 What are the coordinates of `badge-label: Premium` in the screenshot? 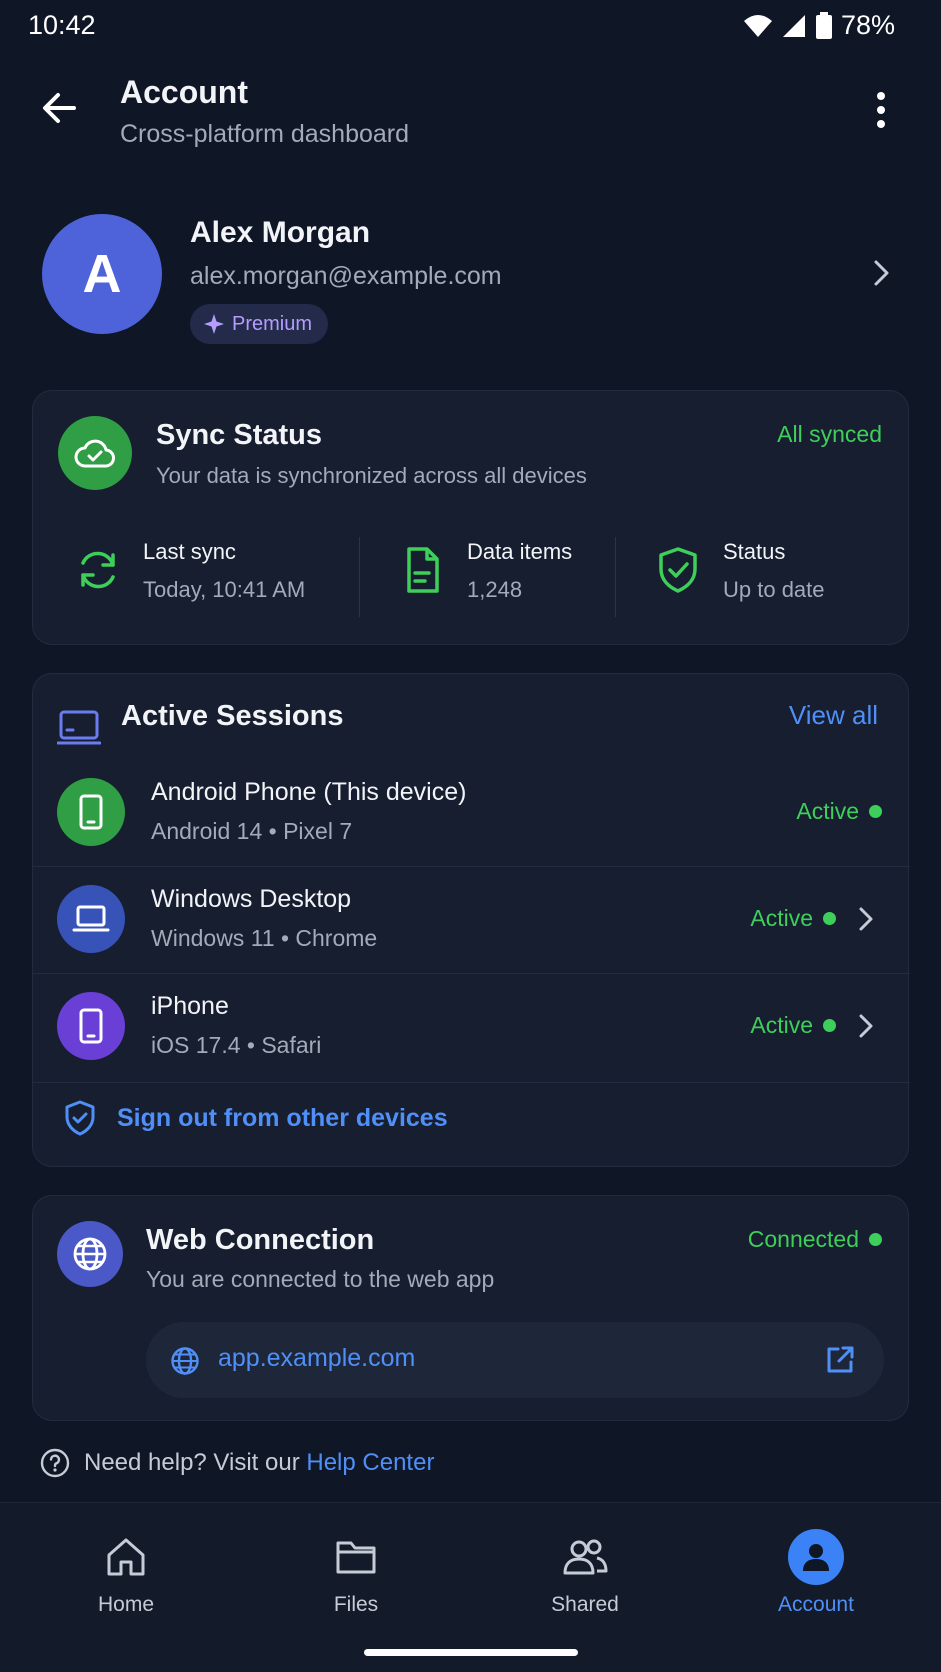 It's located at (272, 323).